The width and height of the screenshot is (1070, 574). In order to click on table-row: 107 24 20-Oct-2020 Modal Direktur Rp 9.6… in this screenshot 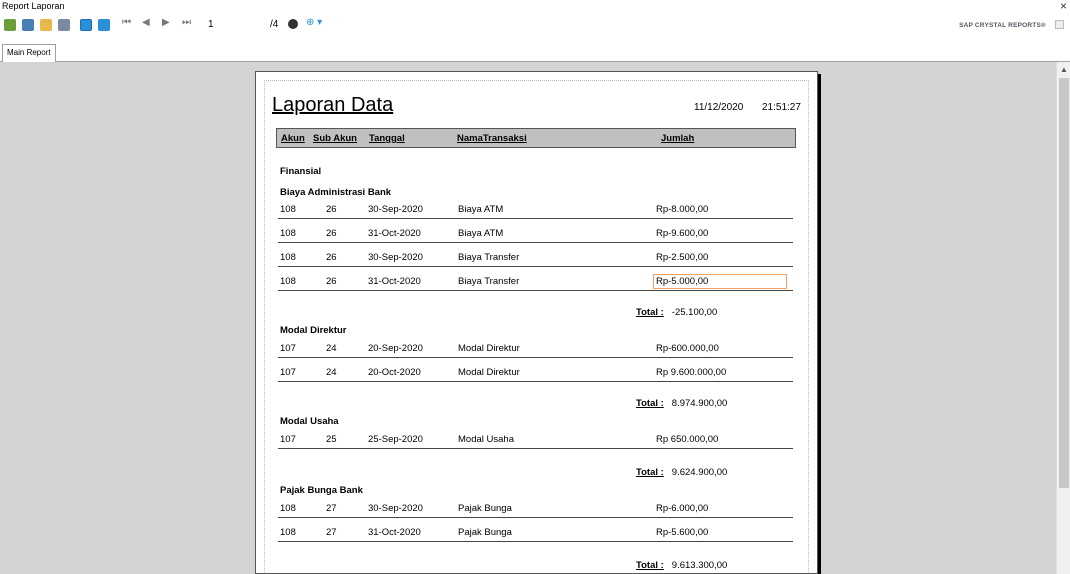, I will do `click(535, 373)`.